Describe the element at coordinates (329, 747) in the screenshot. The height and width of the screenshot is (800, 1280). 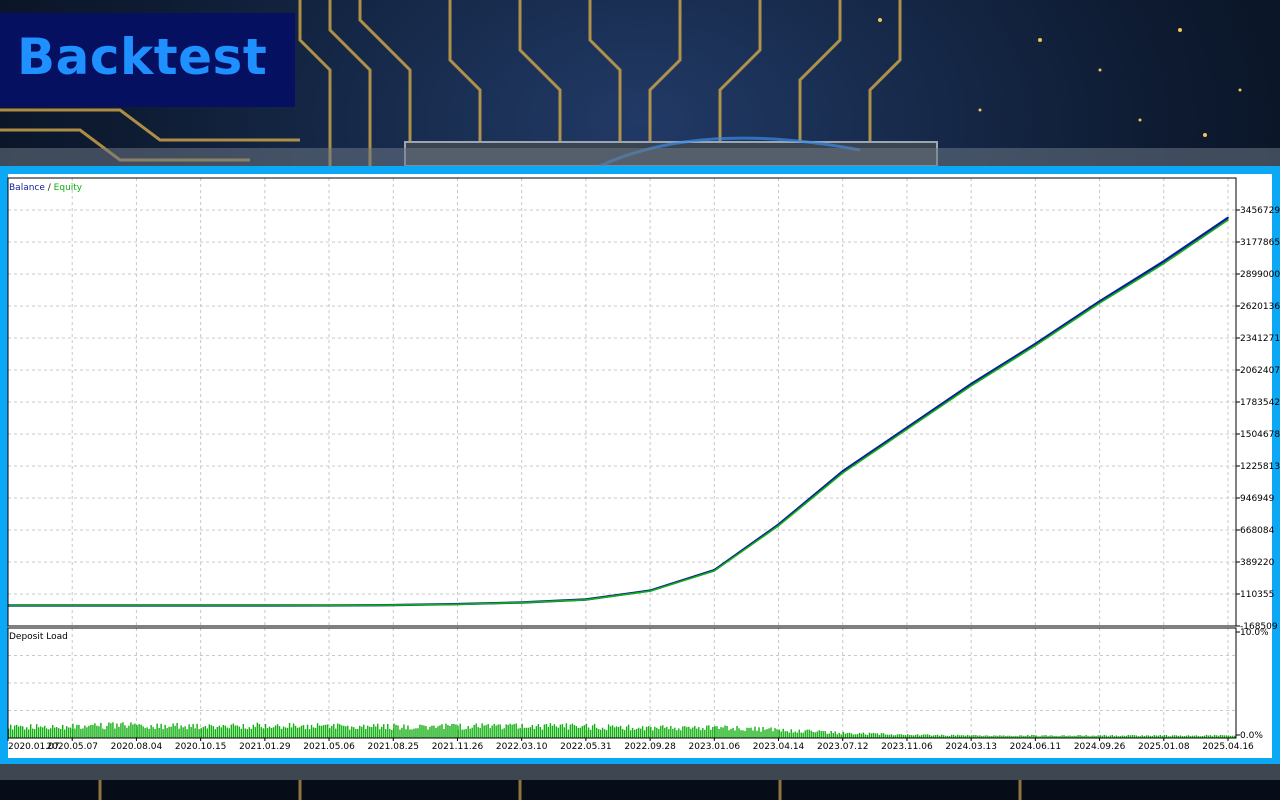
I see `x-tick-label: 2021.05.06` at that location.